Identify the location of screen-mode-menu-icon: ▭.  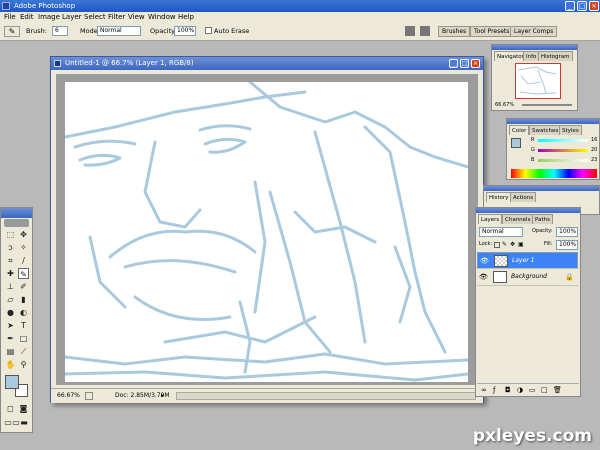
(16, 422).